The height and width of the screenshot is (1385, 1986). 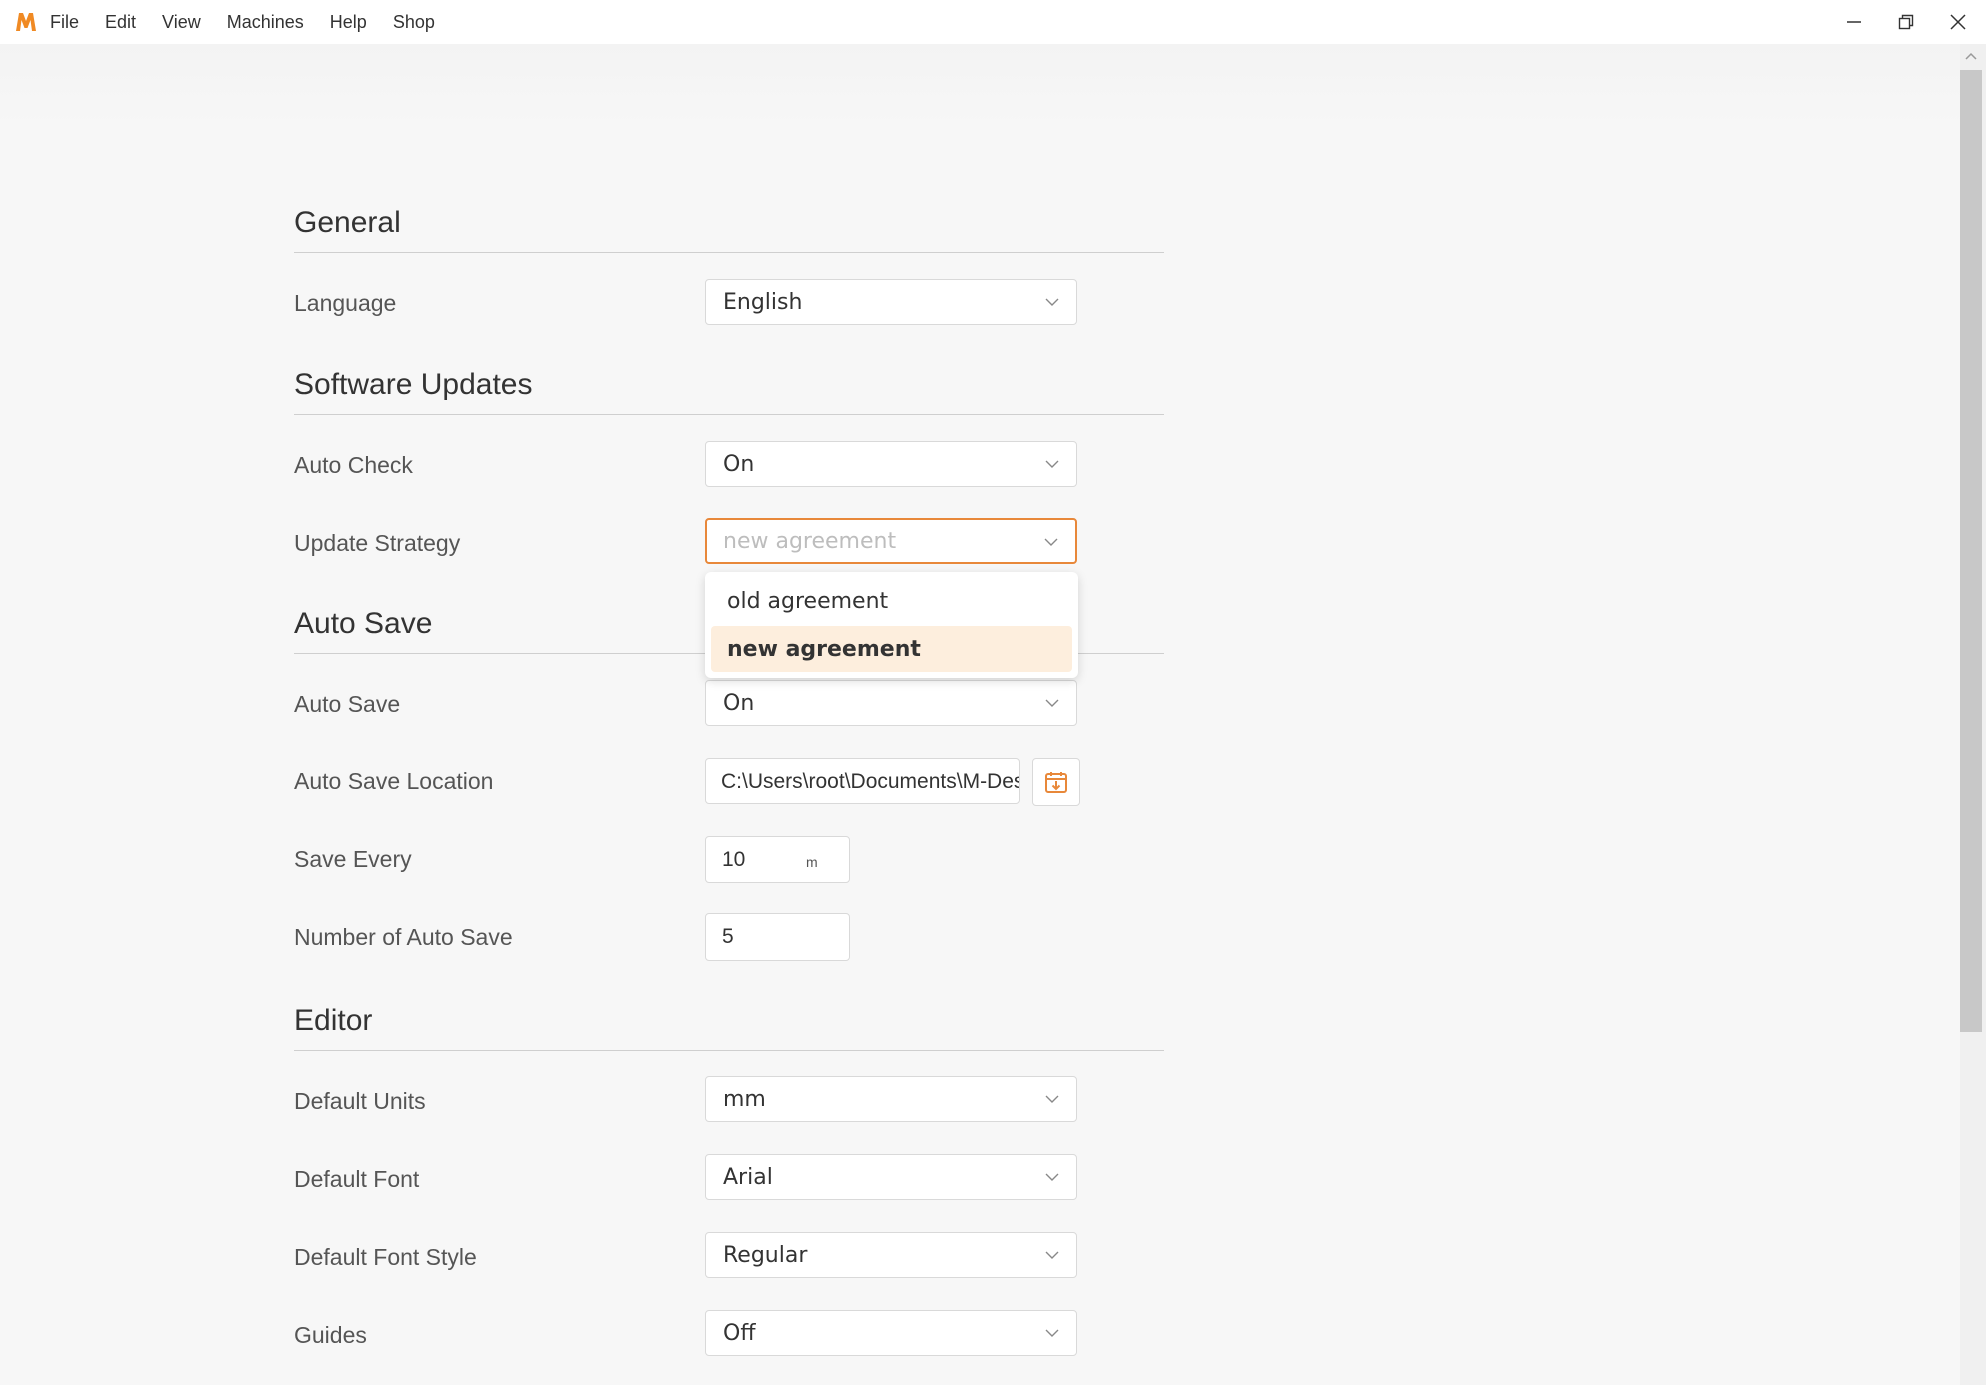 I want to click on auto-check-select: On, so click(x=891, y=464).